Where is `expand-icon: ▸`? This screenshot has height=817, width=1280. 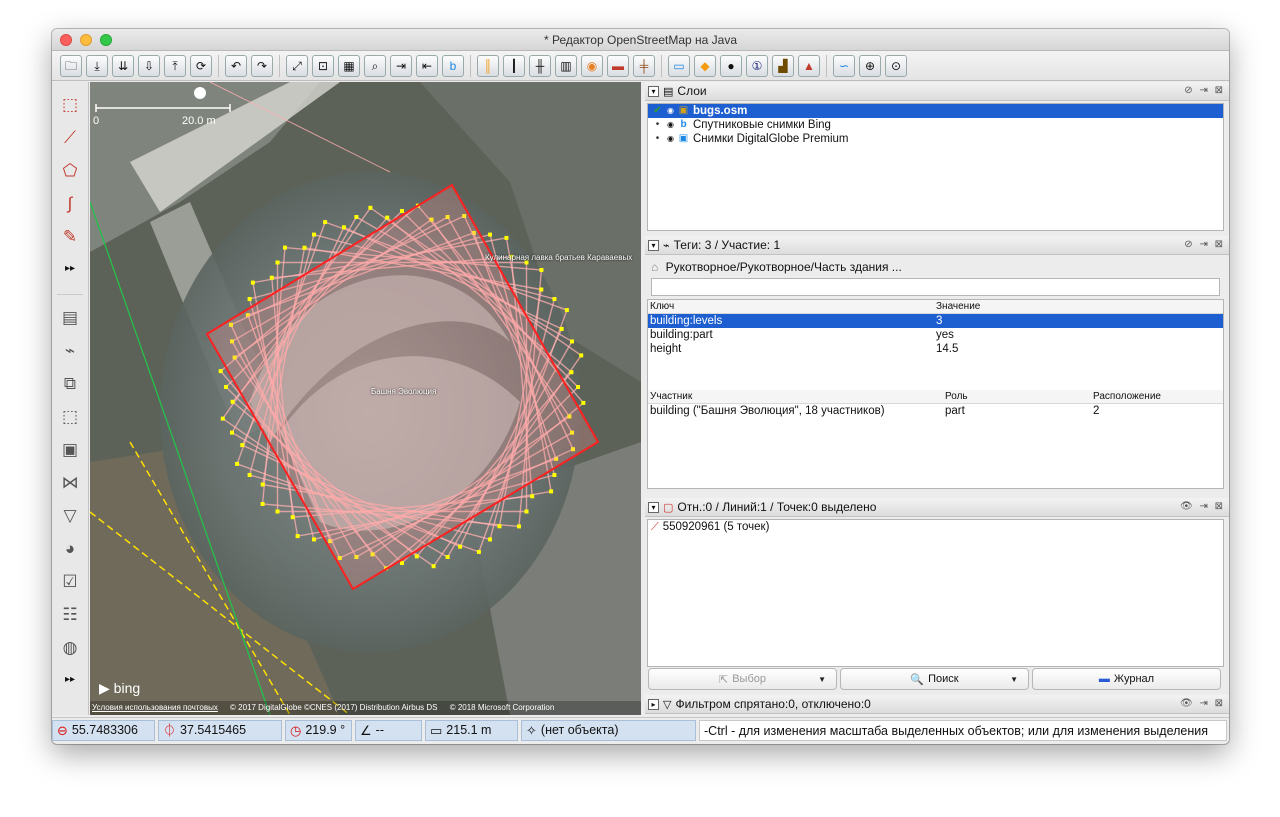
expand-icon: ▸ is located at coordinates (653, 704).